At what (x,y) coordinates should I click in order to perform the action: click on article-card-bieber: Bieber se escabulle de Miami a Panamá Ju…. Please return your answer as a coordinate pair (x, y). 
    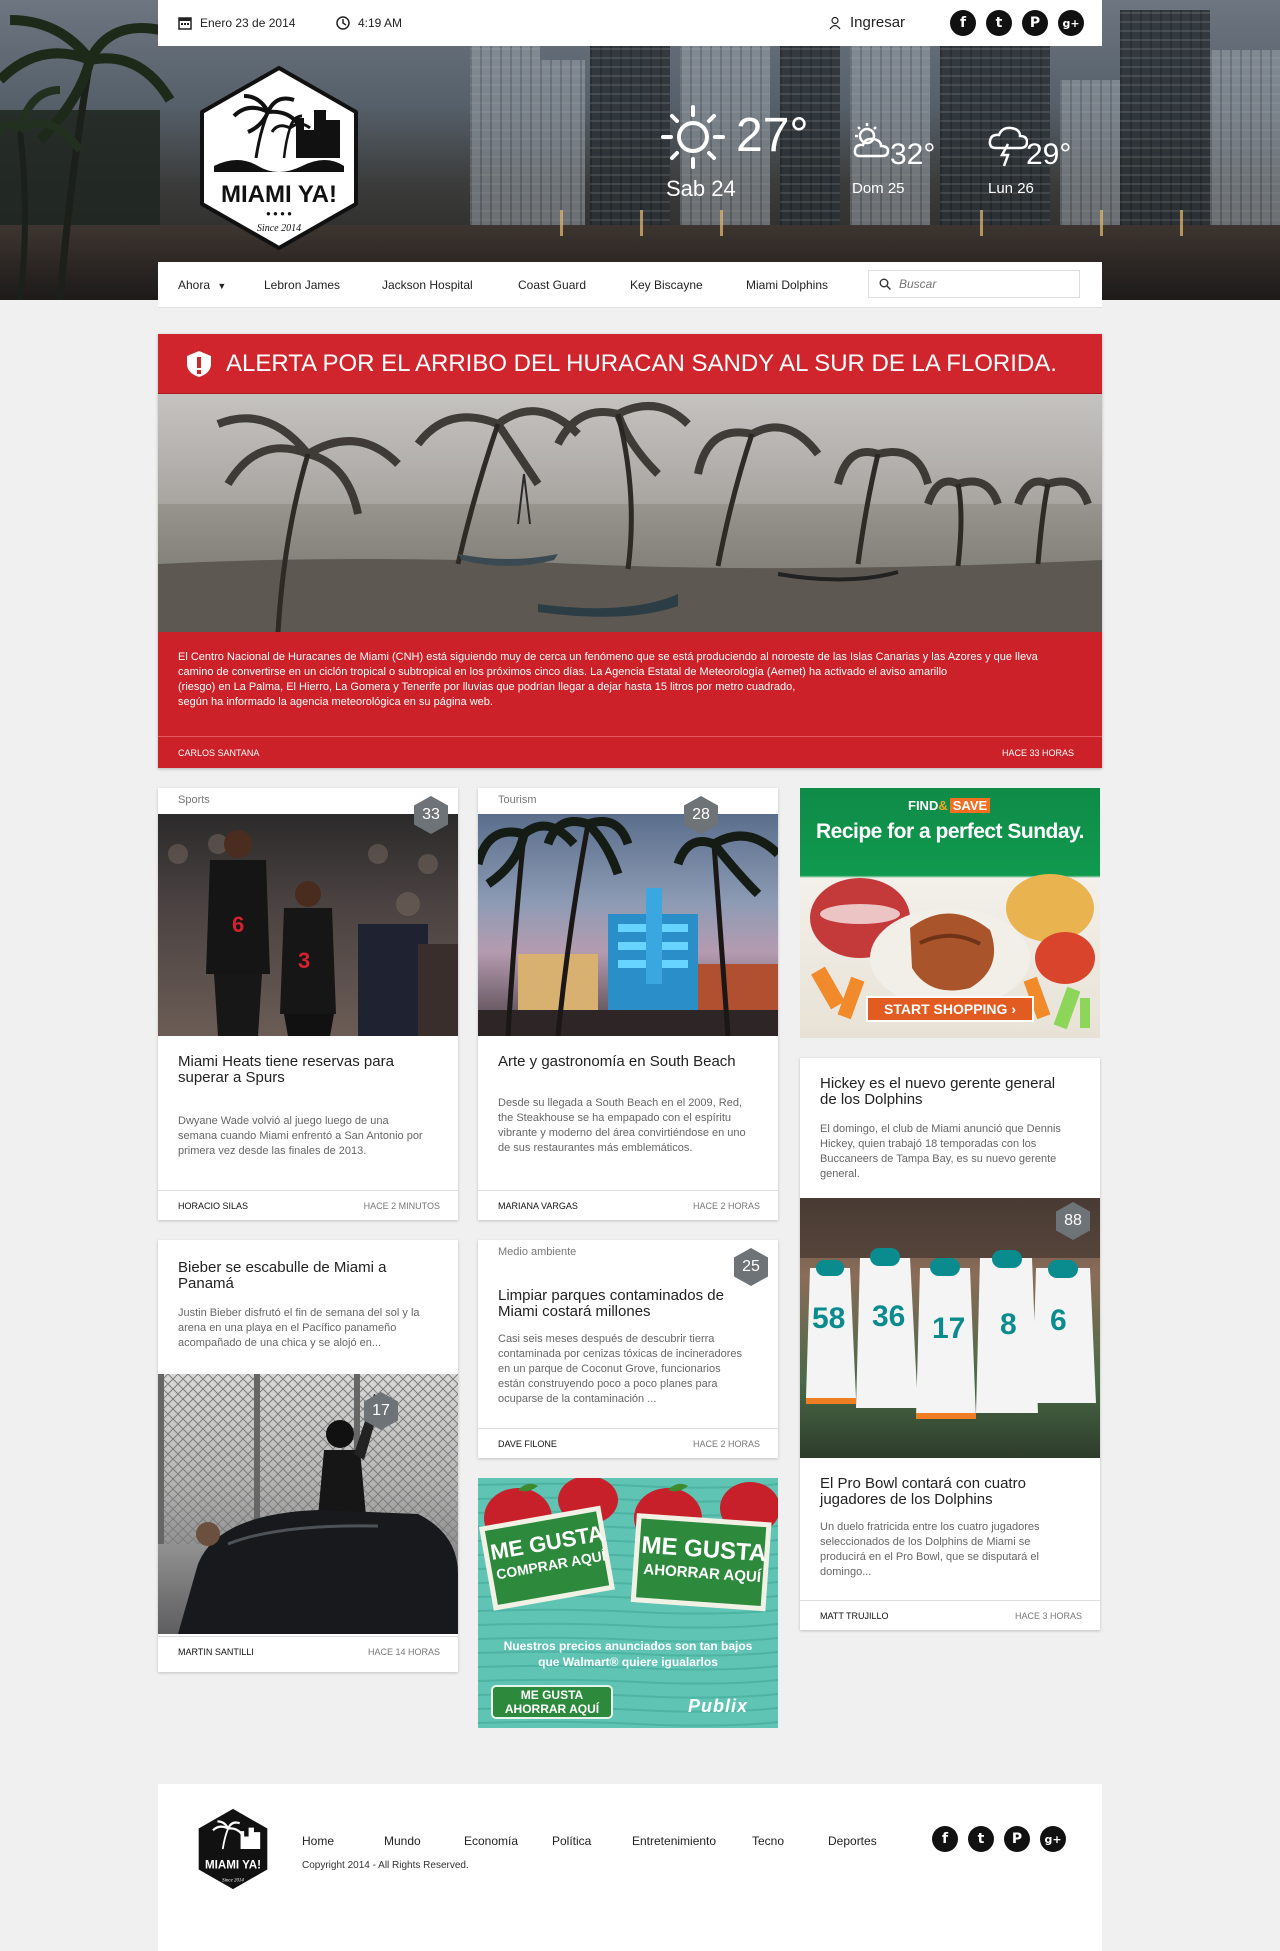
    Looking at the image, I should click on (308, 1456).